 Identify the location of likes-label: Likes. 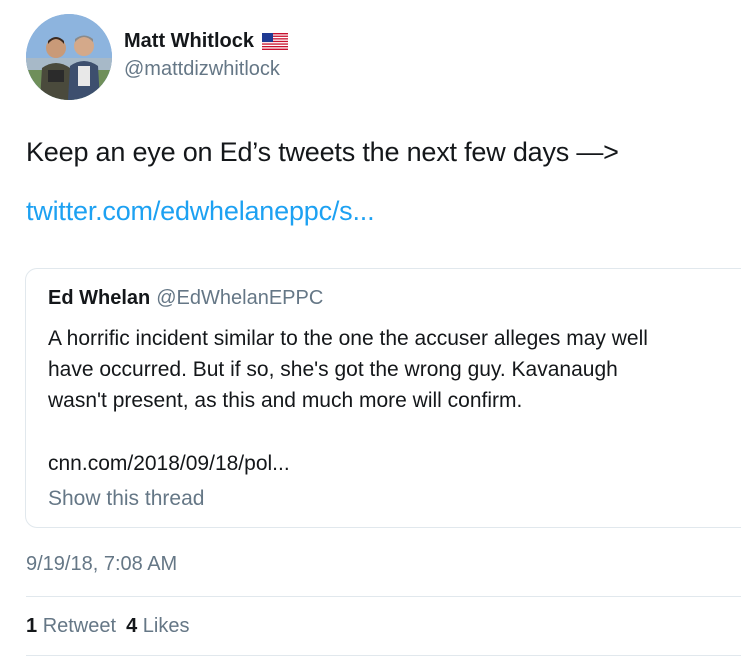
(166, 626).